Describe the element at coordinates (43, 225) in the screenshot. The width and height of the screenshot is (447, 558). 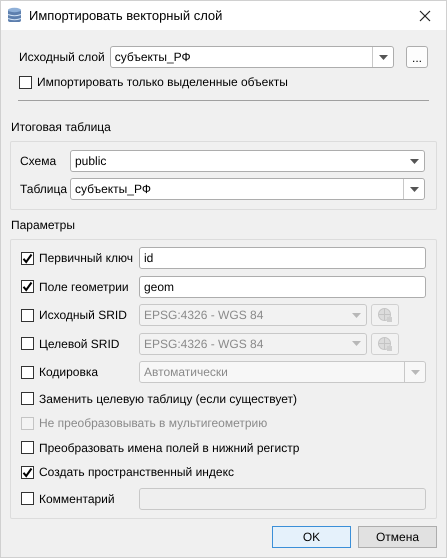
I see `group-title: Параметры` at that location.